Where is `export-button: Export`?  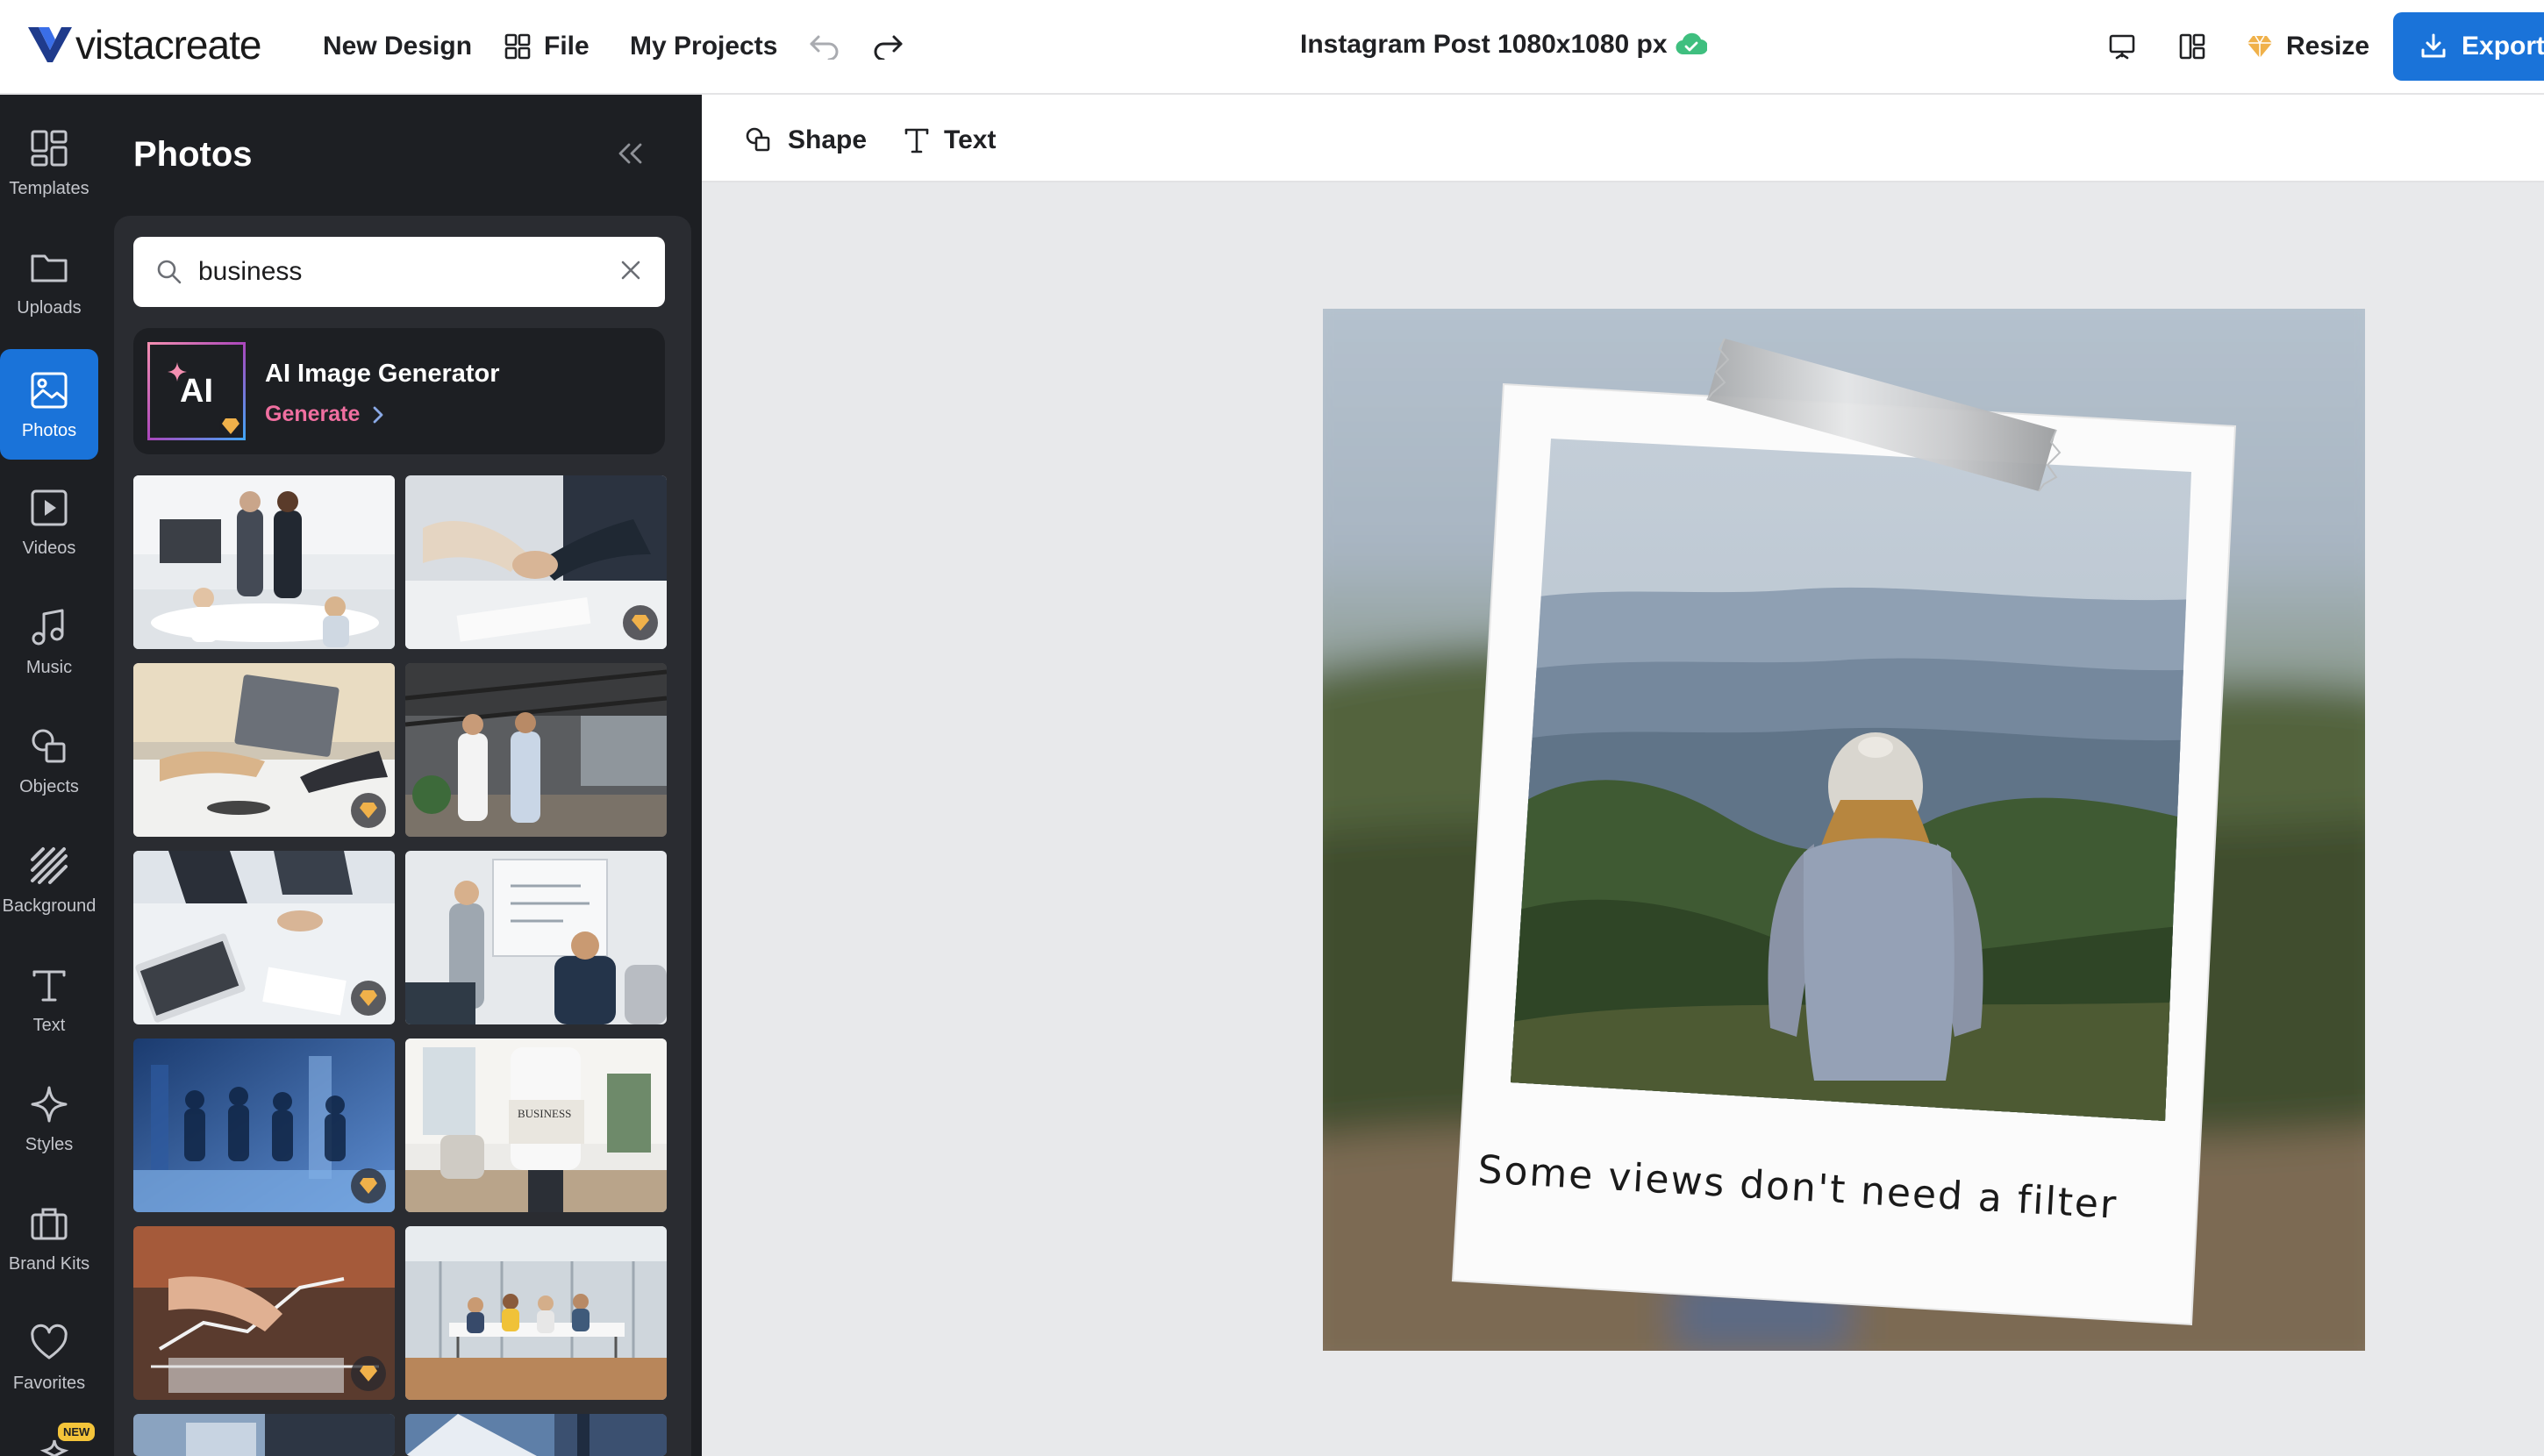 export-button: Export is located at coordinates (2468, 46).